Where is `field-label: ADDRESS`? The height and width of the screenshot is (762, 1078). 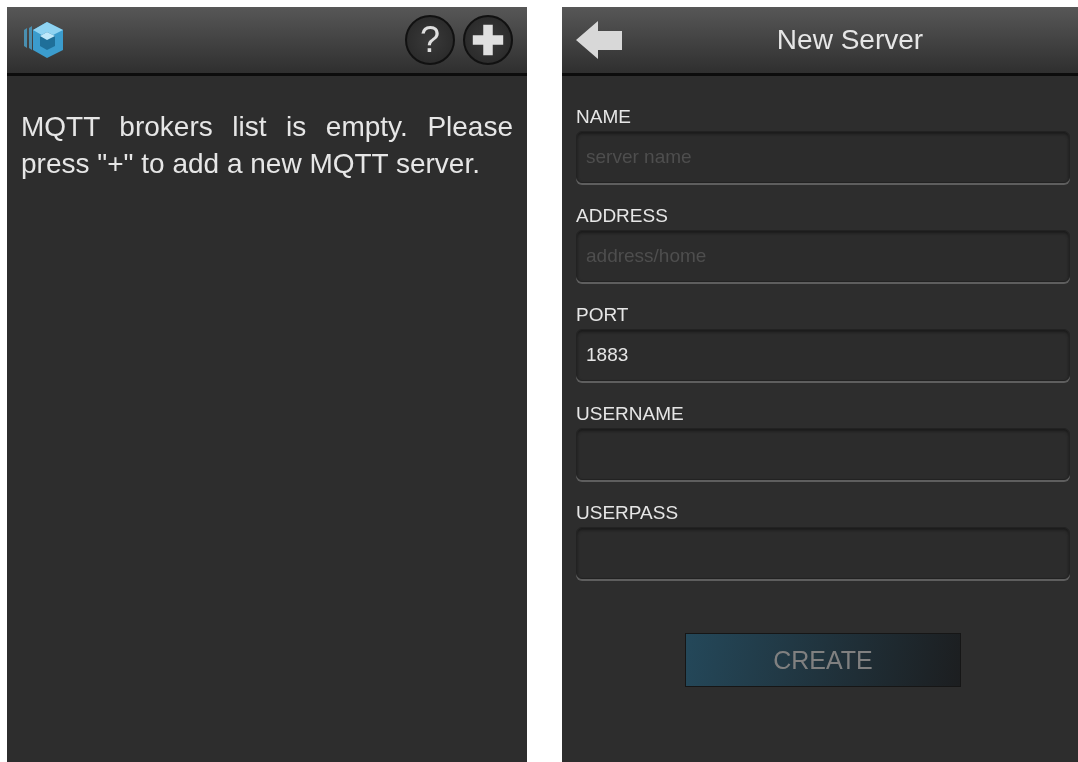
field-label: ADDRESS is located at coordinates (622, 216).